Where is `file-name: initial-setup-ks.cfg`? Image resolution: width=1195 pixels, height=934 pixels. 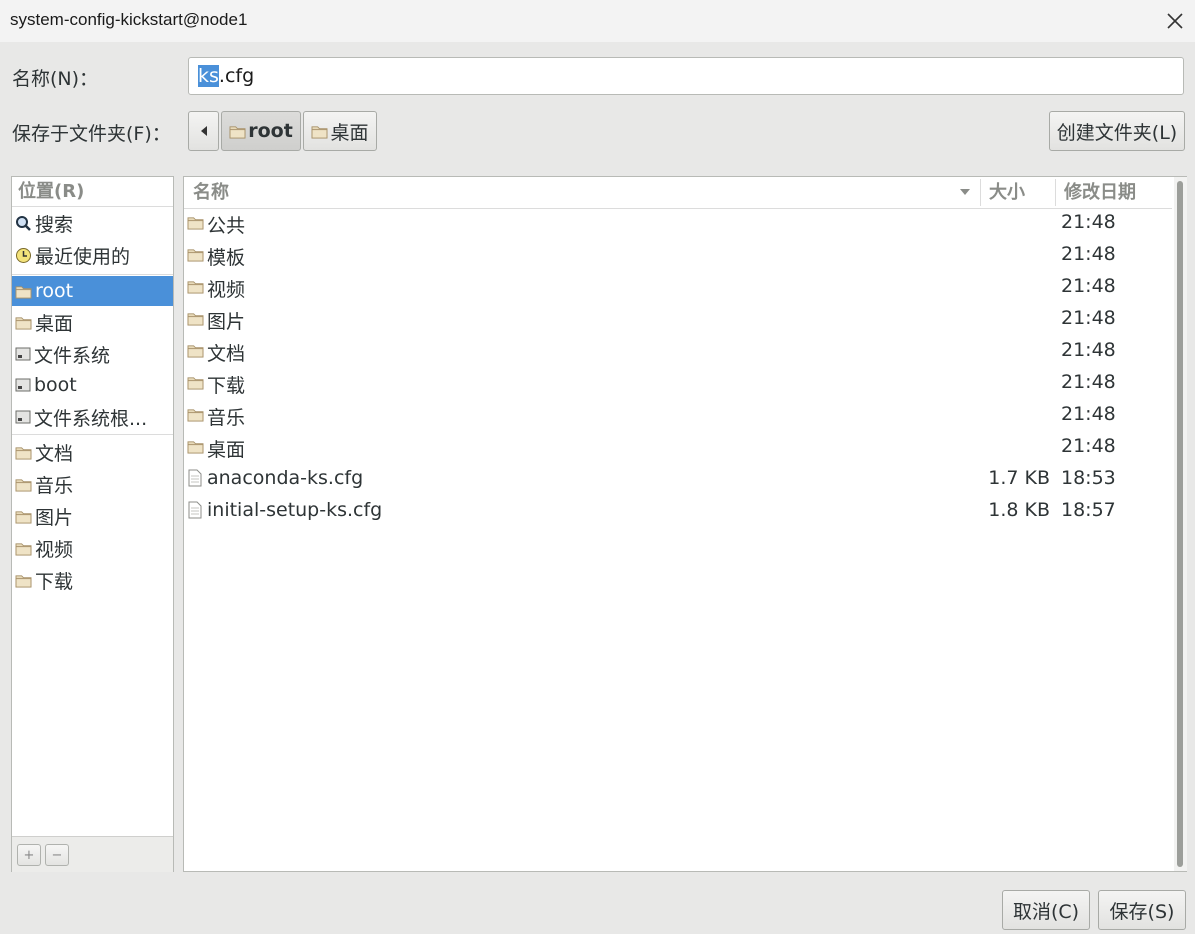
file-name: initial-setup-ks.cfg is located at coordinates (295, 510).